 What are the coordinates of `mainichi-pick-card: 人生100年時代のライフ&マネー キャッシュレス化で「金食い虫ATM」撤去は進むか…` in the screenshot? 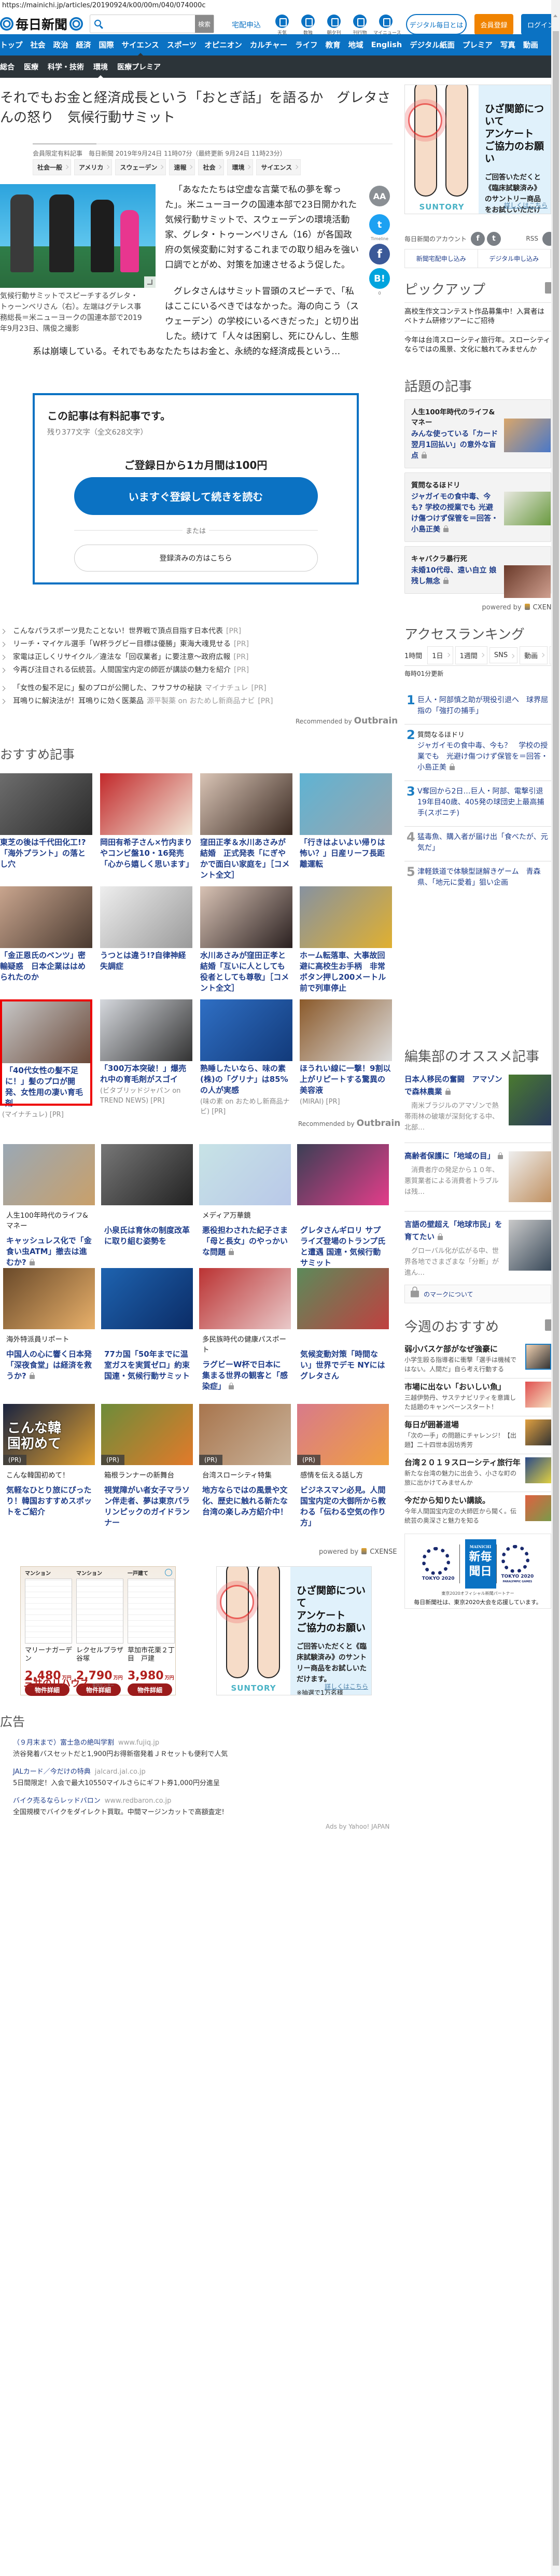 It's located at (49, 1206).